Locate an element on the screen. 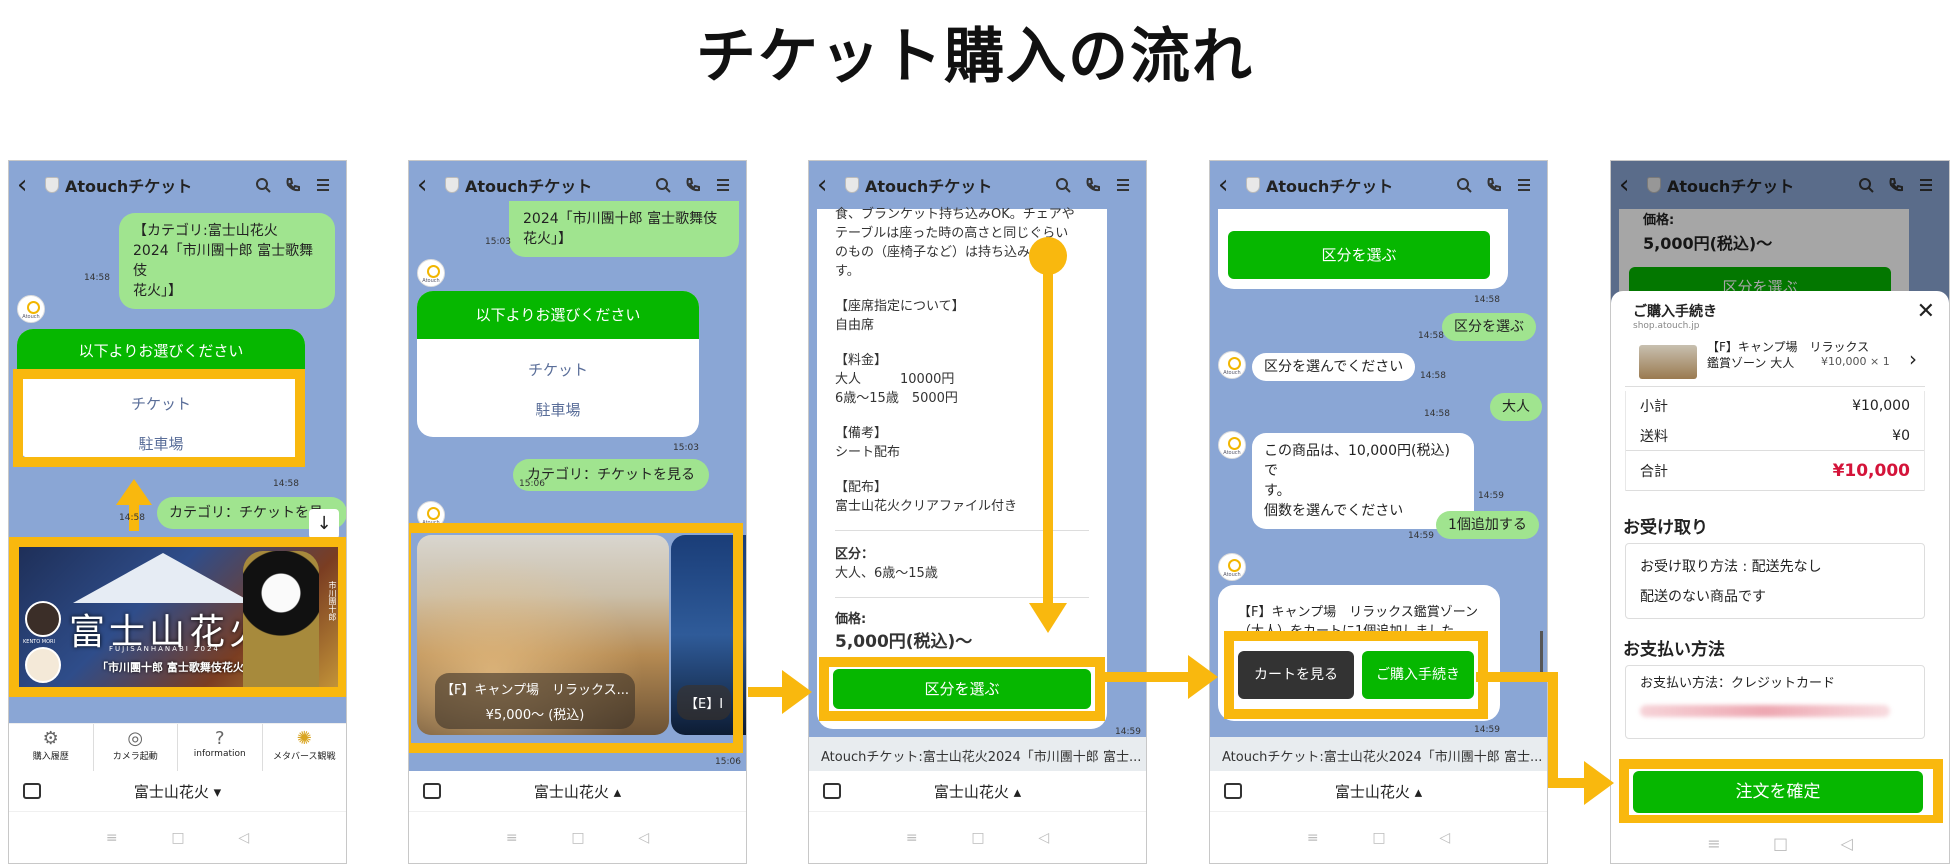 Image resolution: width=1950 pixels, height=864 pixels. menu-camera: ◎ カメラ起動 is located at coordinates (136, 750).